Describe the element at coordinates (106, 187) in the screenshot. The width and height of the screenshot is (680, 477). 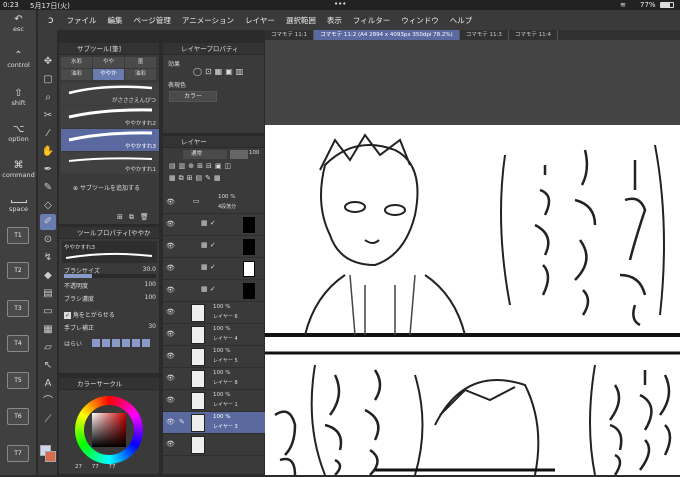
I see `add-subtool-button: ⊕ サブツールを追加する` at that location.